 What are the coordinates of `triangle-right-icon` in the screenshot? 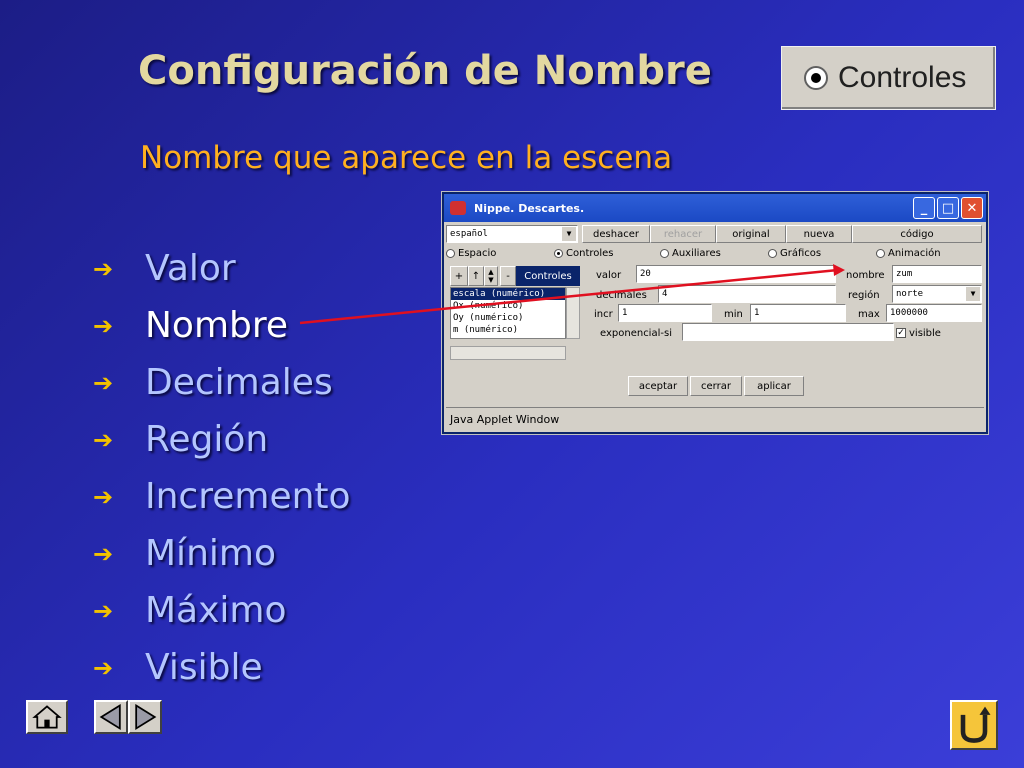 It's located at (146, 717).